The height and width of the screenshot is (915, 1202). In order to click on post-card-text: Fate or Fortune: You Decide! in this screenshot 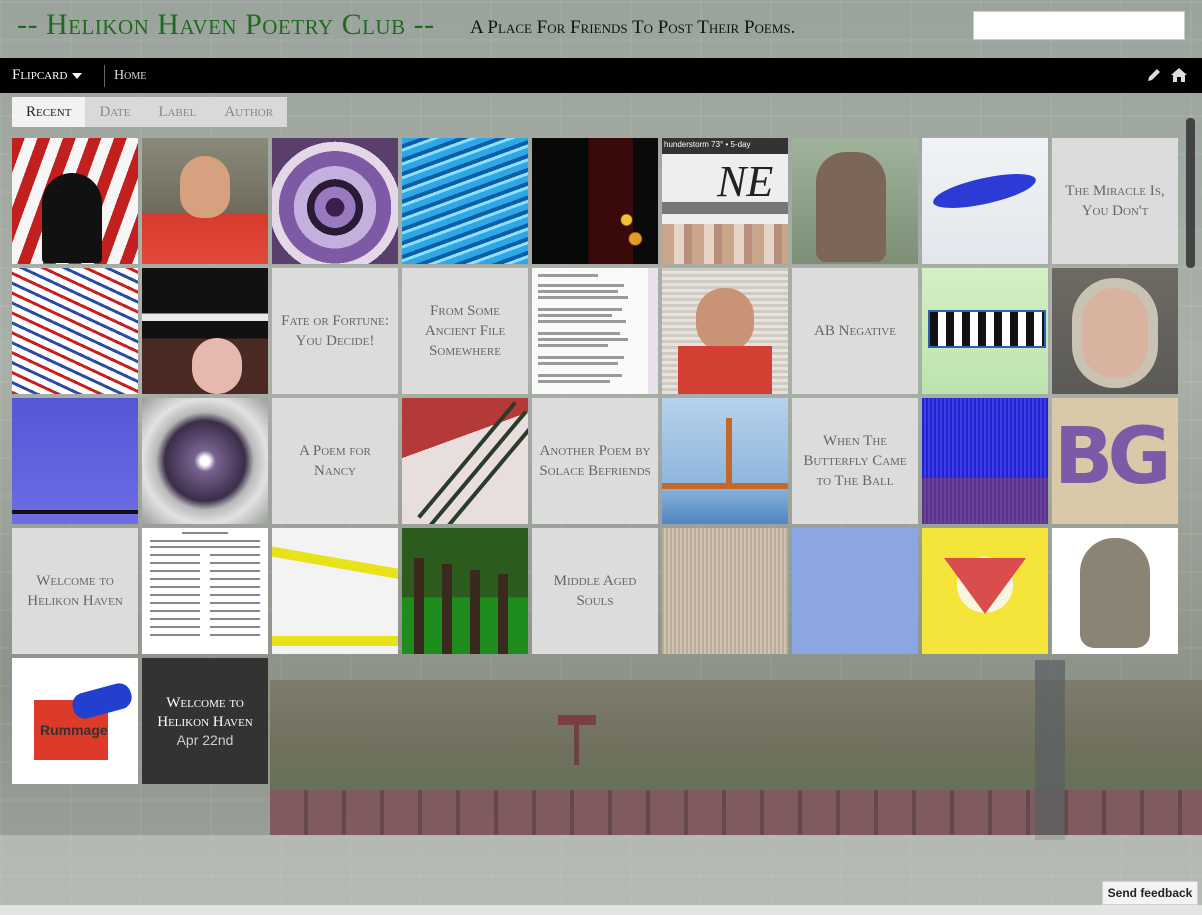, I will do `click(335, 331)`.